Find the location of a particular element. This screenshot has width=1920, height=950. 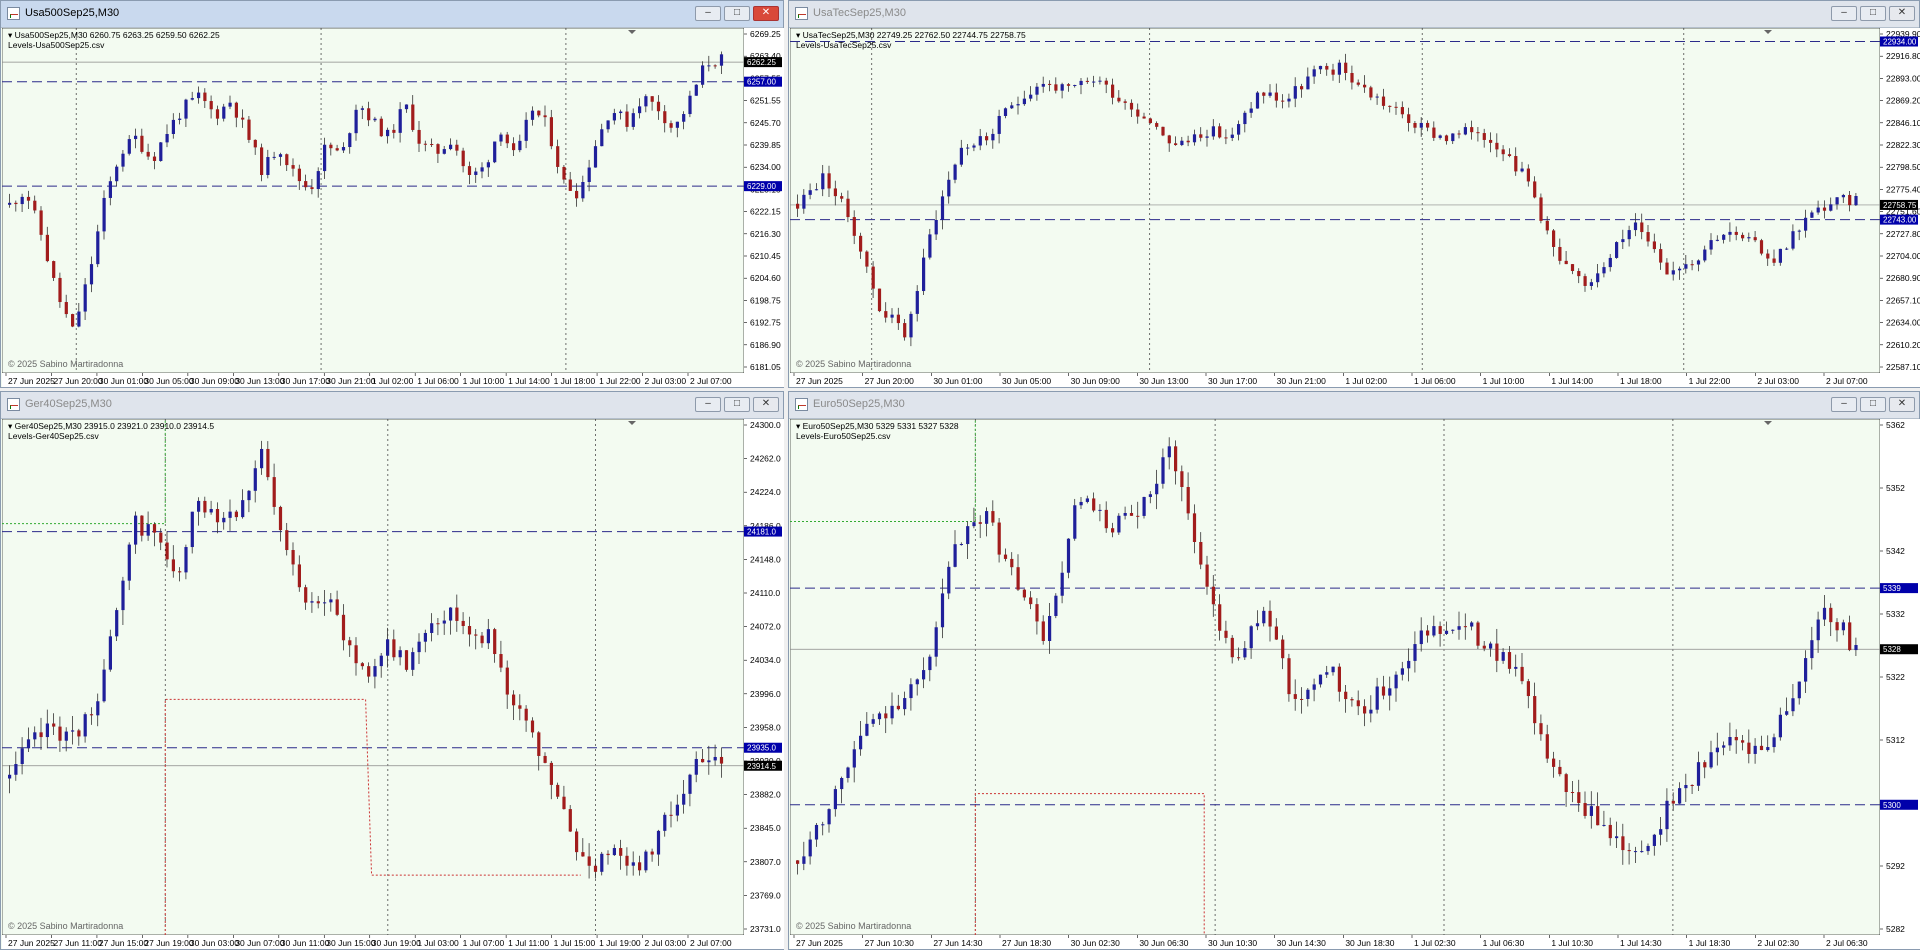

price-tick-label: 23845.0 is located at coordinates (765, 828).